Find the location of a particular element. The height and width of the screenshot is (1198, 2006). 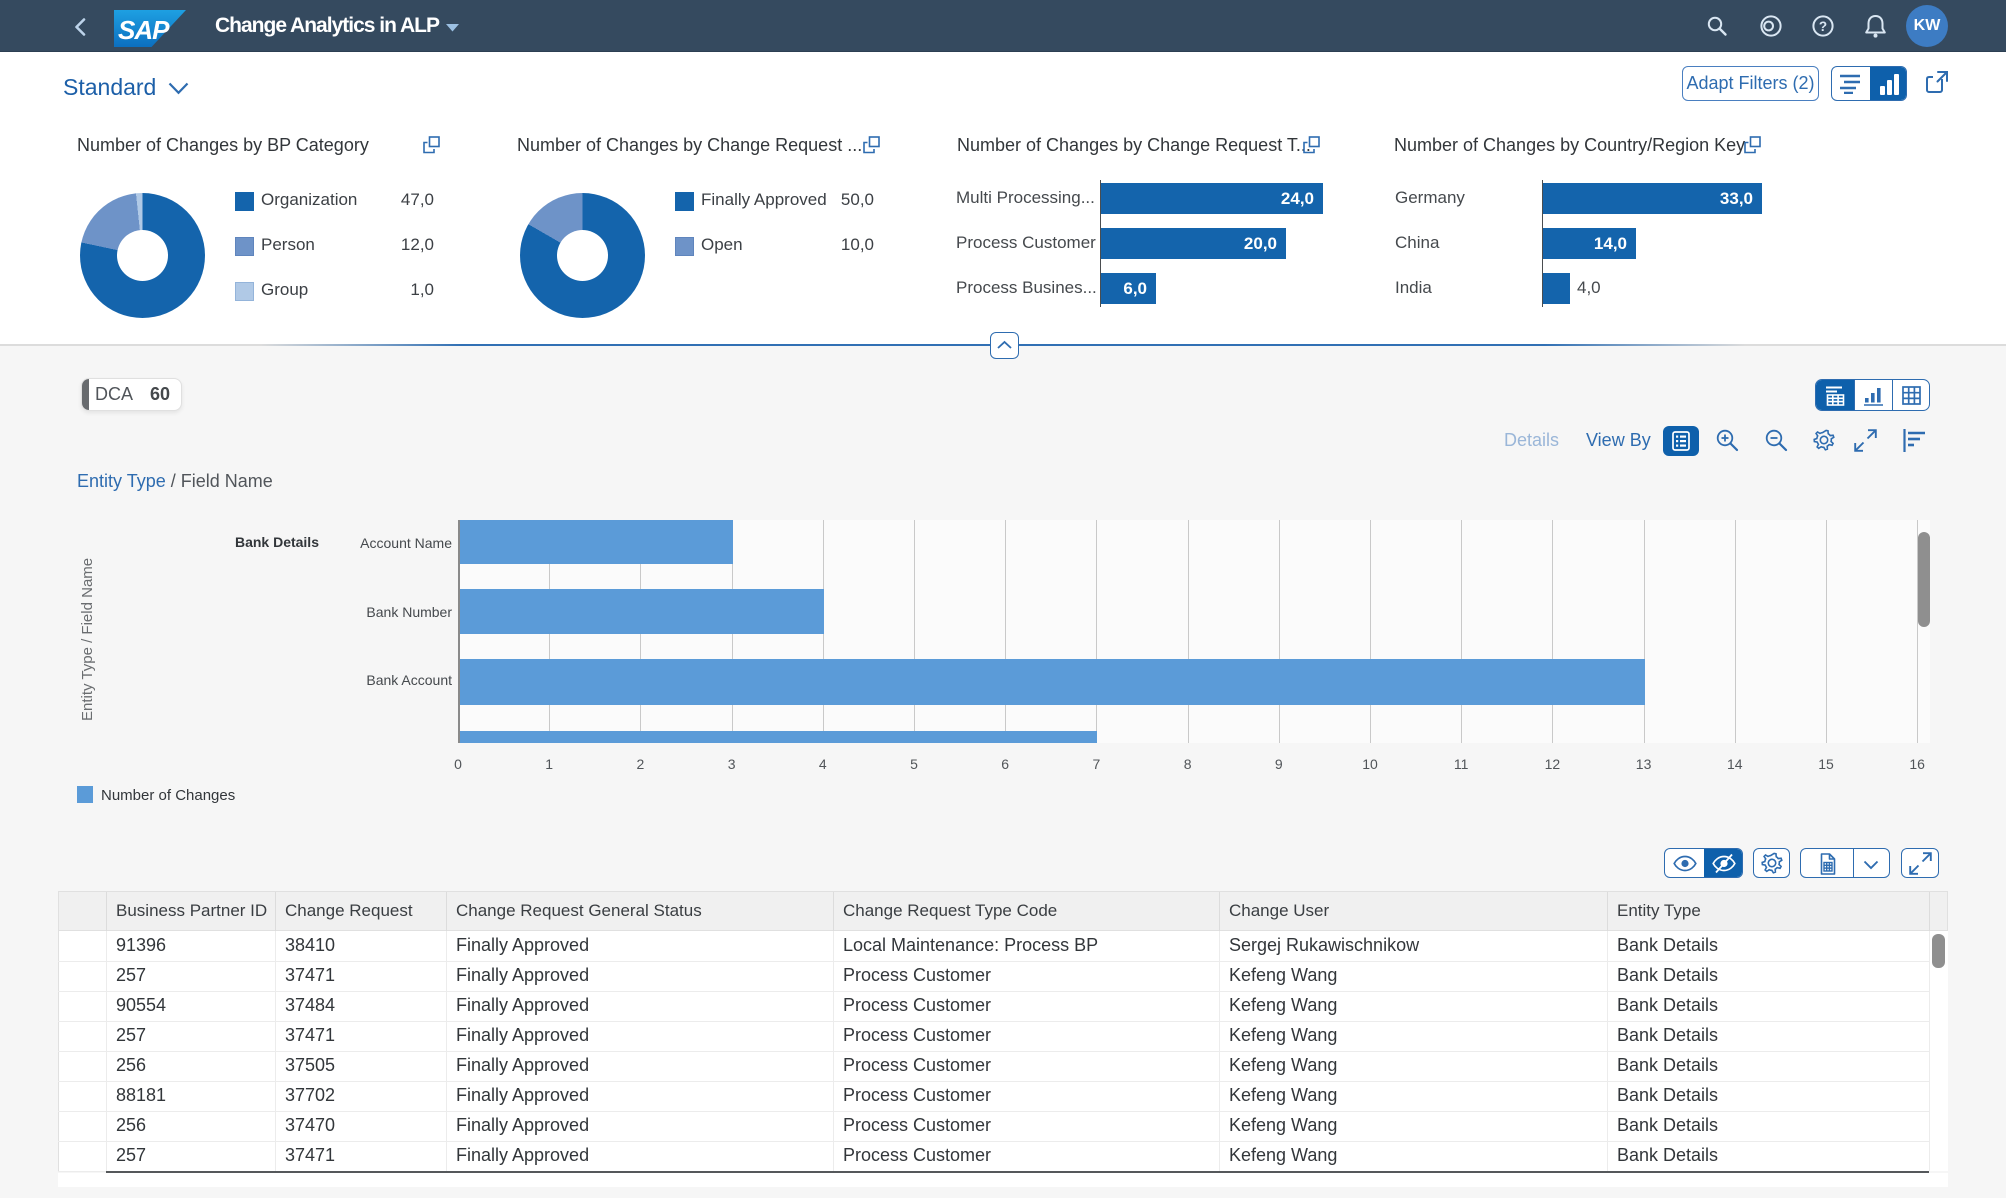

svg-text: SAP is located at coordinates (144, 30).